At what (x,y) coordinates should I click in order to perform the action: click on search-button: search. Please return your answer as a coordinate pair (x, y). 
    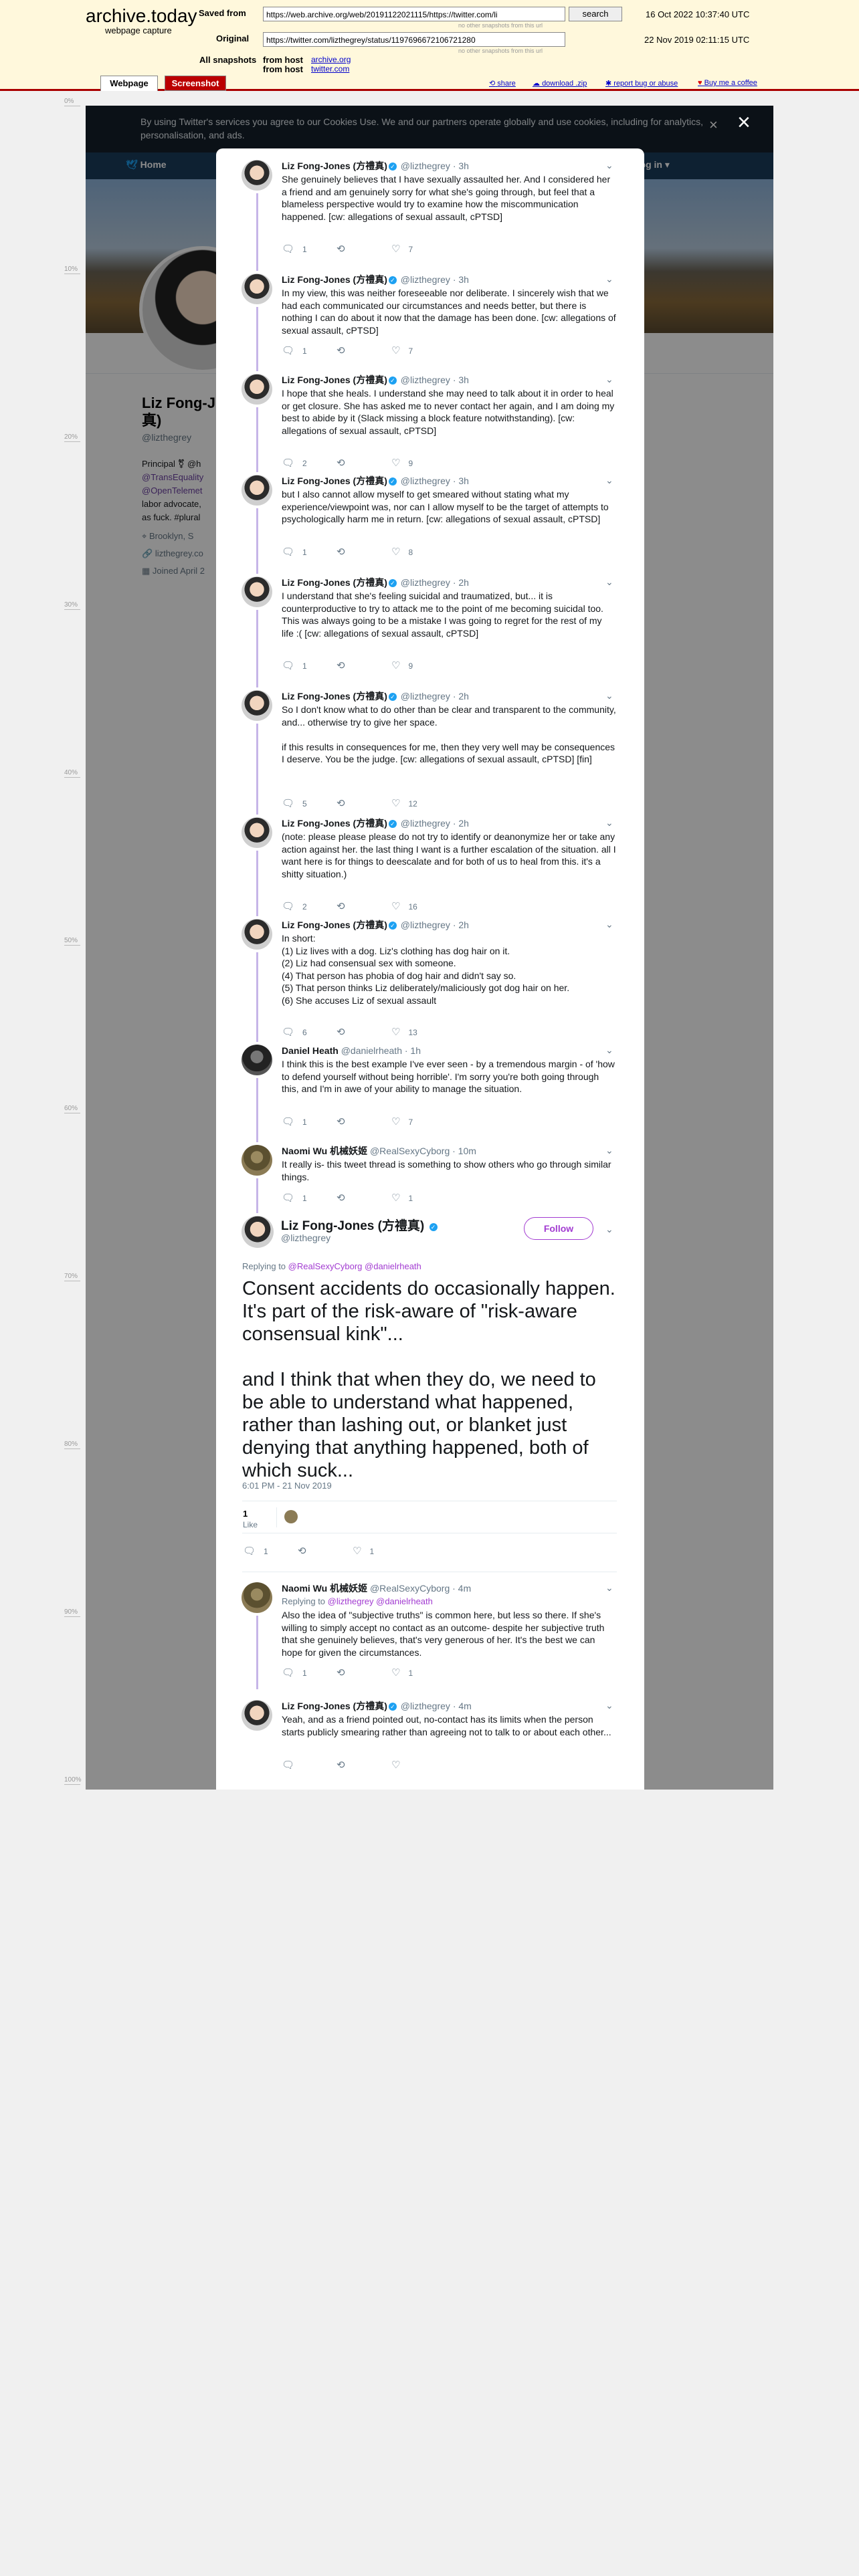
    Looking at the image, I should click on (595, 14).